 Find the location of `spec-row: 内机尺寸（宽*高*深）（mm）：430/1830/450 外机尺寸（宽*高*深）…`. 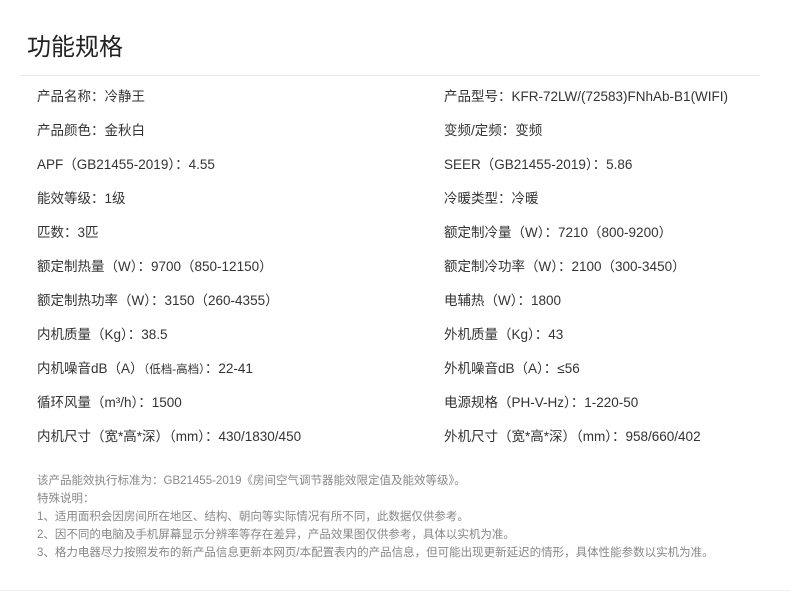

spec-row: 内机尺寸（宽*高*深）（mm）：430/1830/450 外机尺寸（宽*高*深）… is located at coordinates (395, 437).